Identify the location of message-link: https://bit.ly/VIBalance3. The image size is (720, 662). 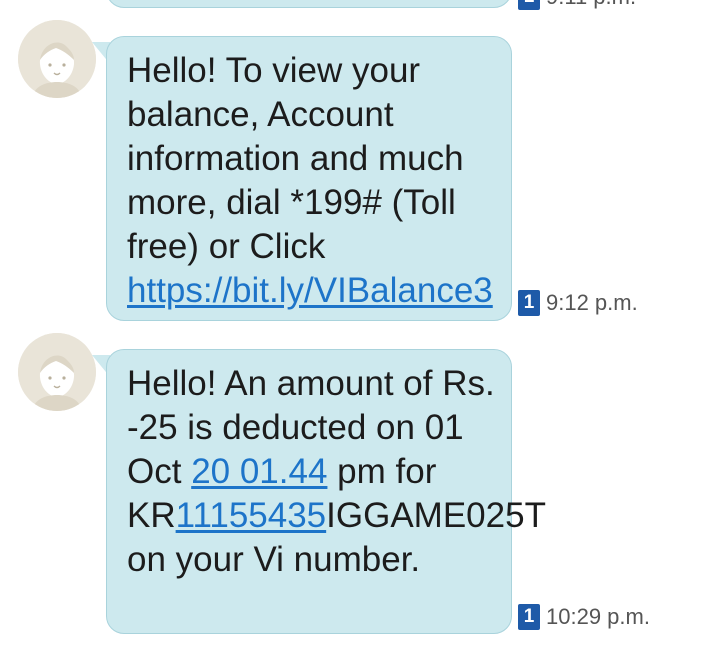
(310, 290).